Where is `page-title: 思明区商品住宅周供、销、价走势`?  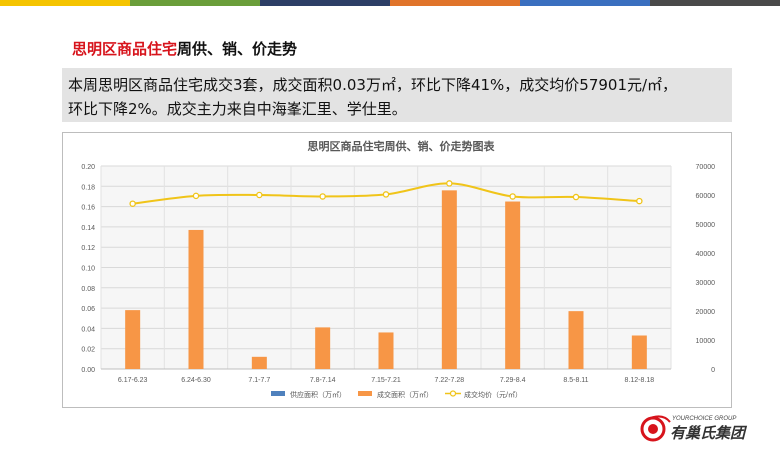 page-title: 思明区商品住宅周供、销、价走势 is located at coordinates (184, 48).